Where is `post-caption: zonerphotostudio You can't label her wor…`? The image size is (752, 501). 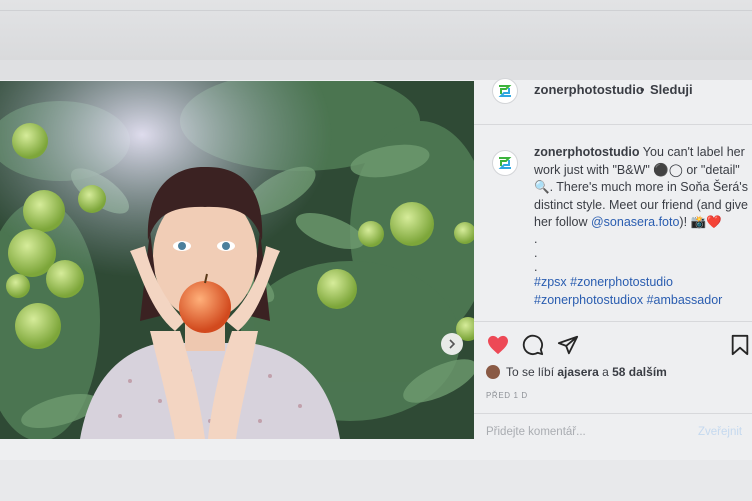 post-caption: zonerphotostudio You can't label her wor… is located at coordinates (641, 226).